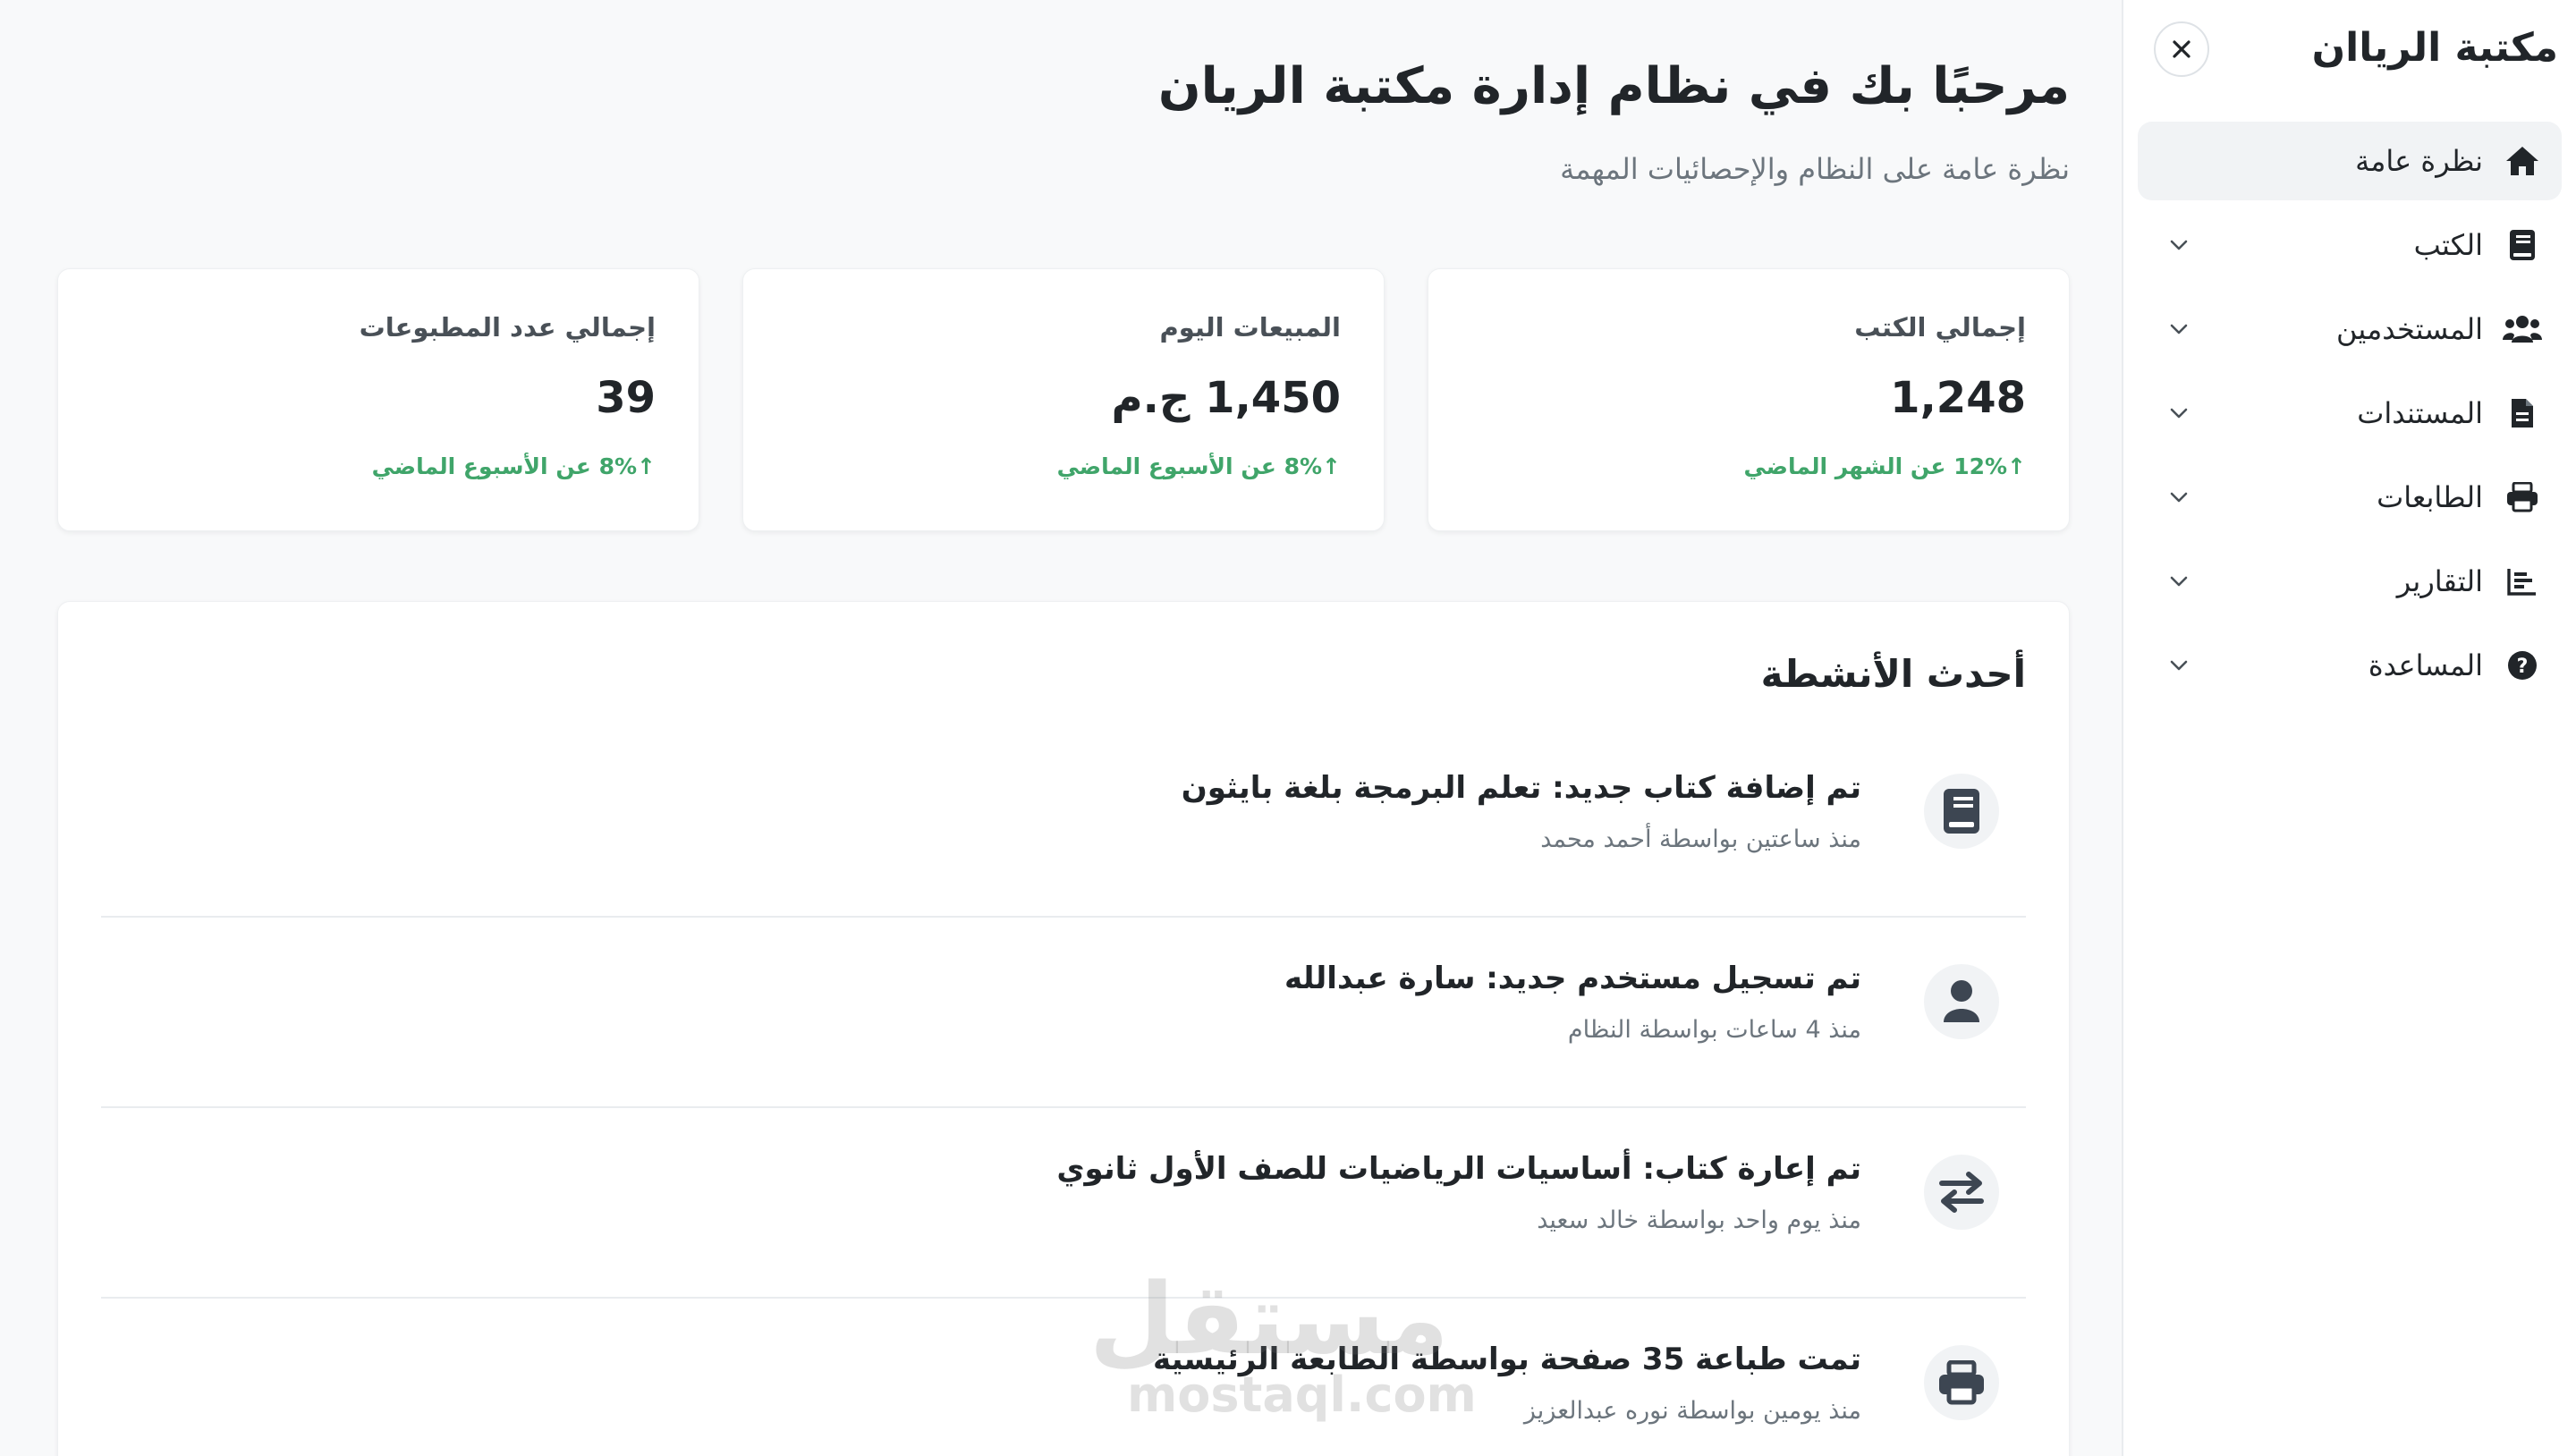  I want to click on sidebar-item-label: المستخدمين, so click(2409, 329).